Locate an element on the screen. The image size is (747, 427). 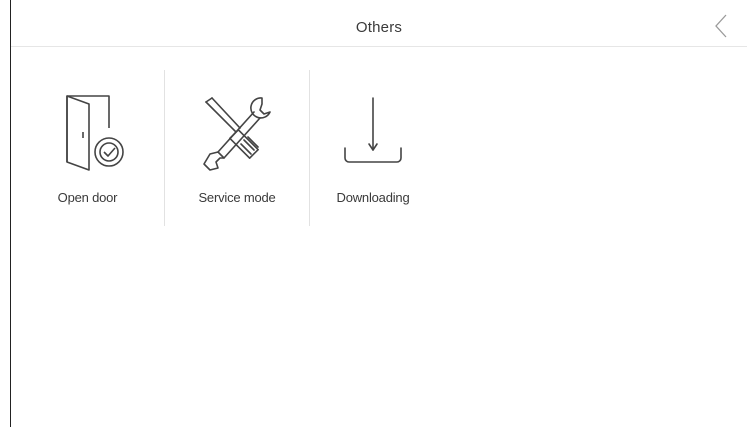
tools-icon is located at coordinates (237, 134).